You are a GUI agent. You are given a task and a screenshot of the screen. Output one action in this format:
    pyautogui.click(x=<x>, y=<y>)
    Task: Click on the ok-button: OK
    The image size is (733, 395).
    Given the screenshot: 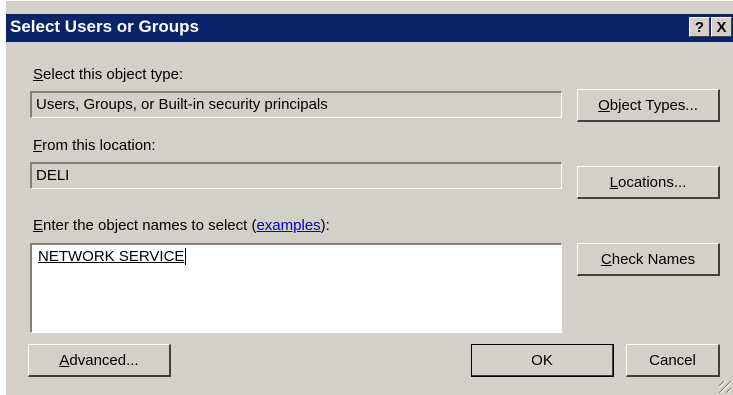 What is the action you would take?
    pyautogui.click(x=542, y=360)
    